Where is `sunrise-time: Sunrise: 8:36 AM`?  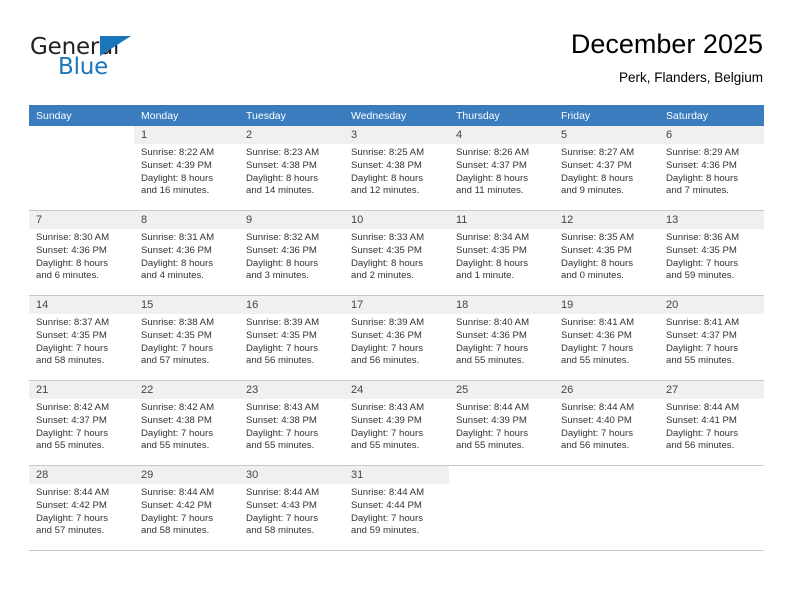 sunrise-time: Sunrise: 8:36 AM is located at coordinates (703, 237).